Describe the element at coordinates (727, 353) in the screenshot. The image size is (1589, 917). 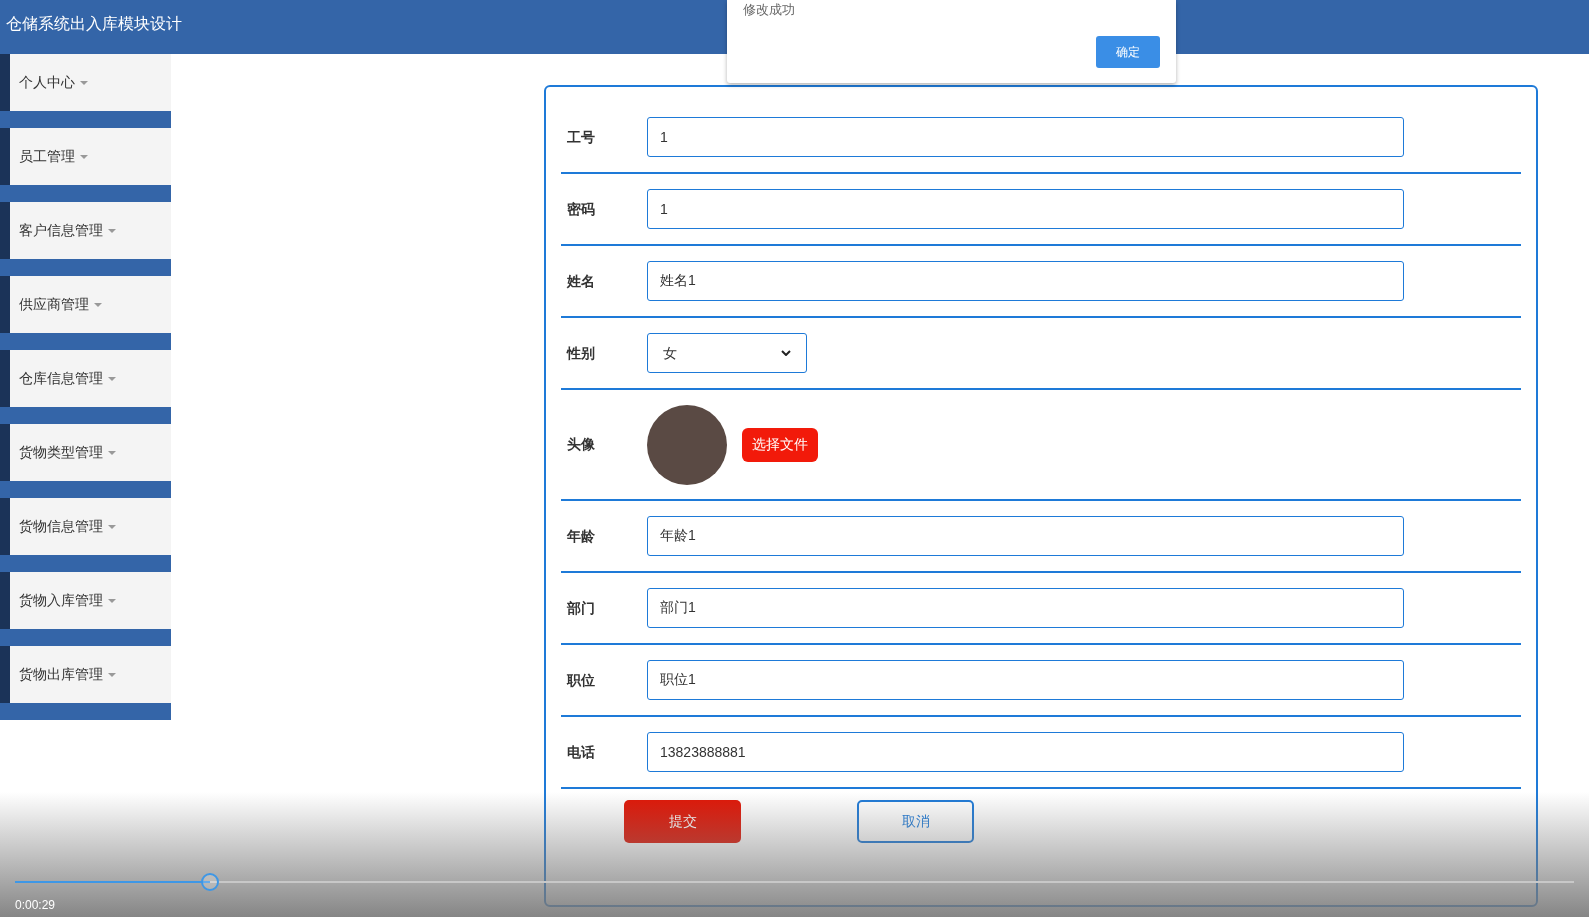
I see `select-field: 女` at that location.